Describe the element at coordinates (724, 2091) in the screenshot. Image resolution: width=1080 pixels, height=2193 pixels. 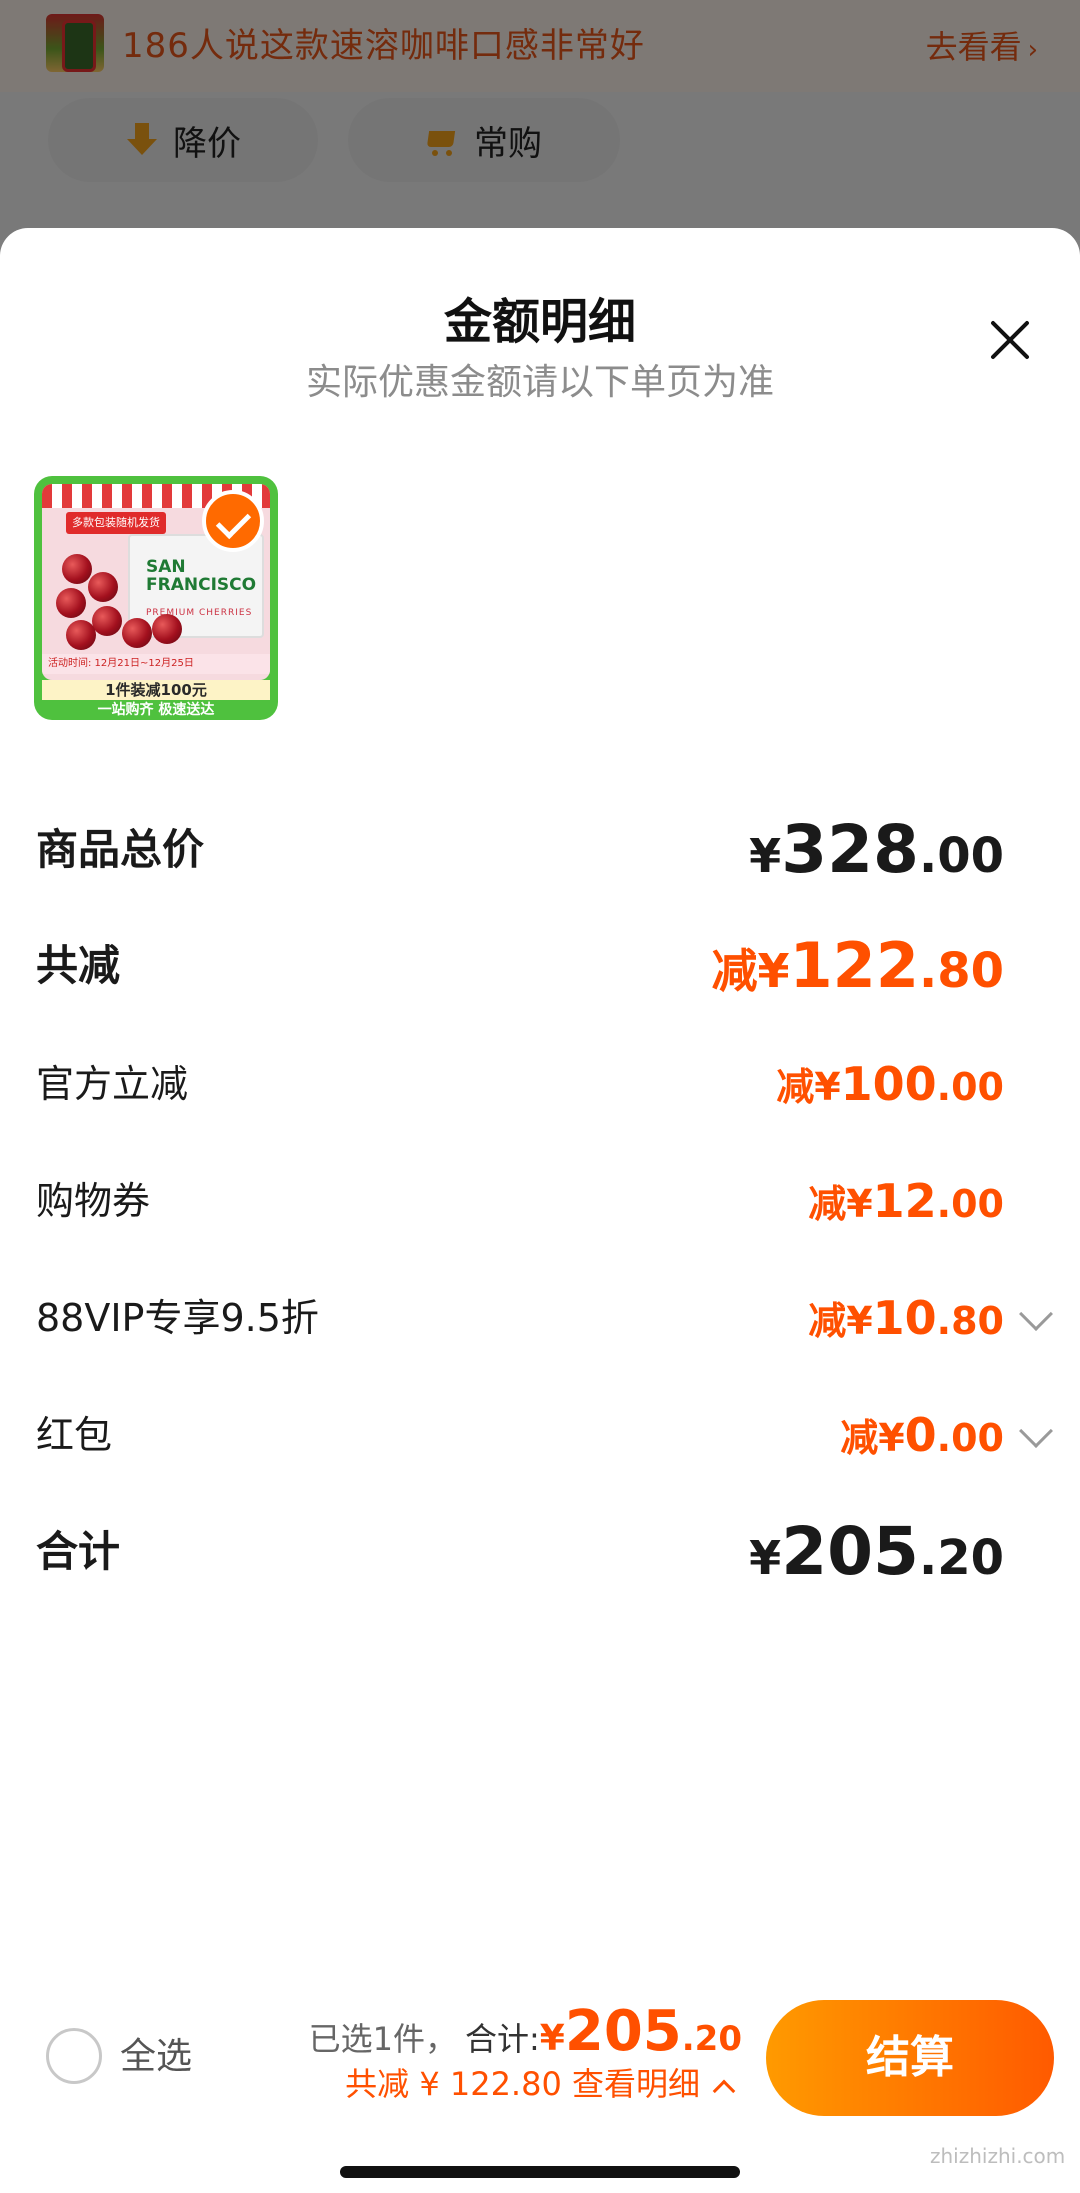
I see `chevron-up-icon` at that location.